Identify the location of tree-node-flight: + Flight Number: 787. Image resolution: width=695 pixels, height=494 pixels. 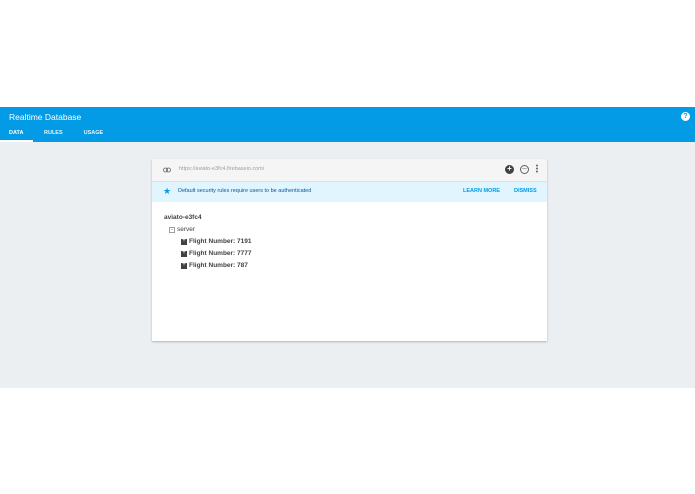
(214, 265).